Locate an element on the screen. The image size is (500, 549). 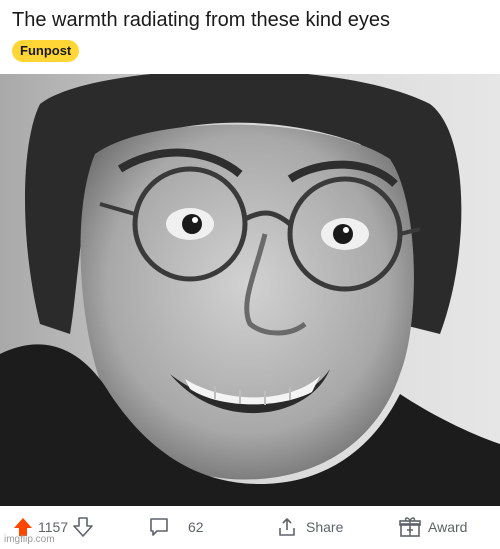
award-button: Award is located at coordinates (432, 527).